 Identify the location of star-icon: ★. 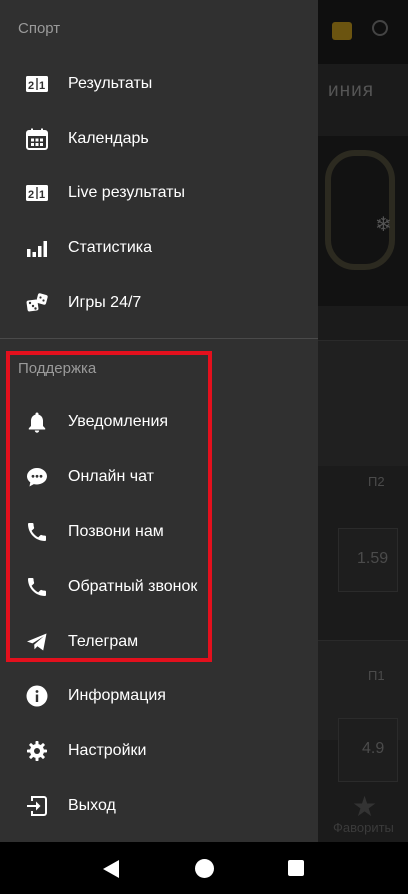
(365, 806).